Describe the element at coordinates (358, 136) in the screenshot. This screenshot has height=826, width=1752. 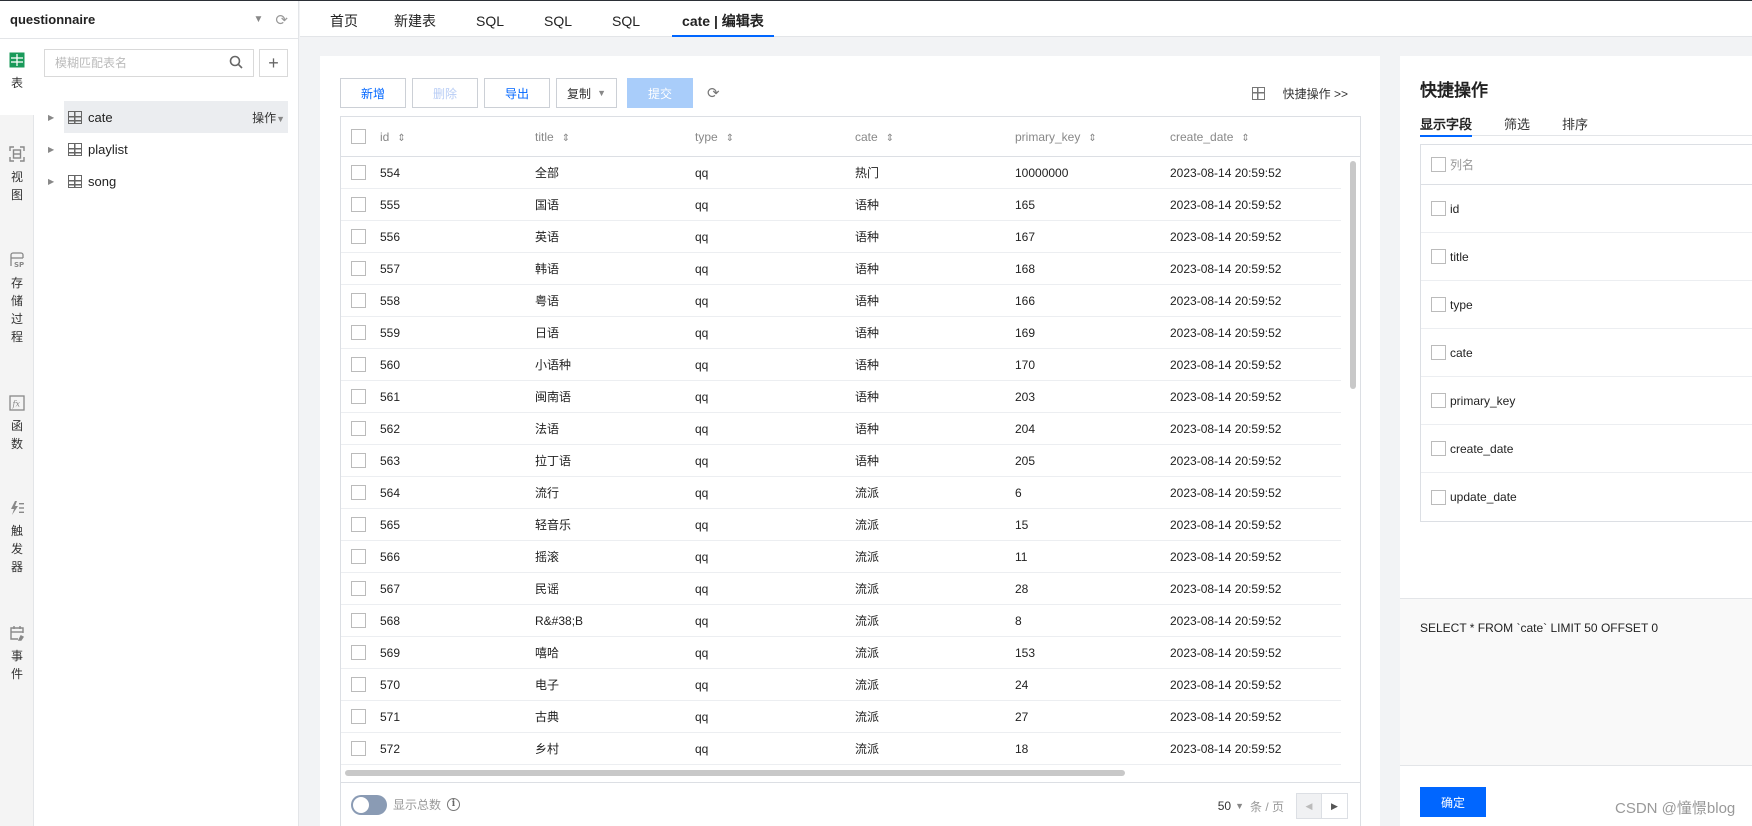
I see `select-all-checkbox` at that location.